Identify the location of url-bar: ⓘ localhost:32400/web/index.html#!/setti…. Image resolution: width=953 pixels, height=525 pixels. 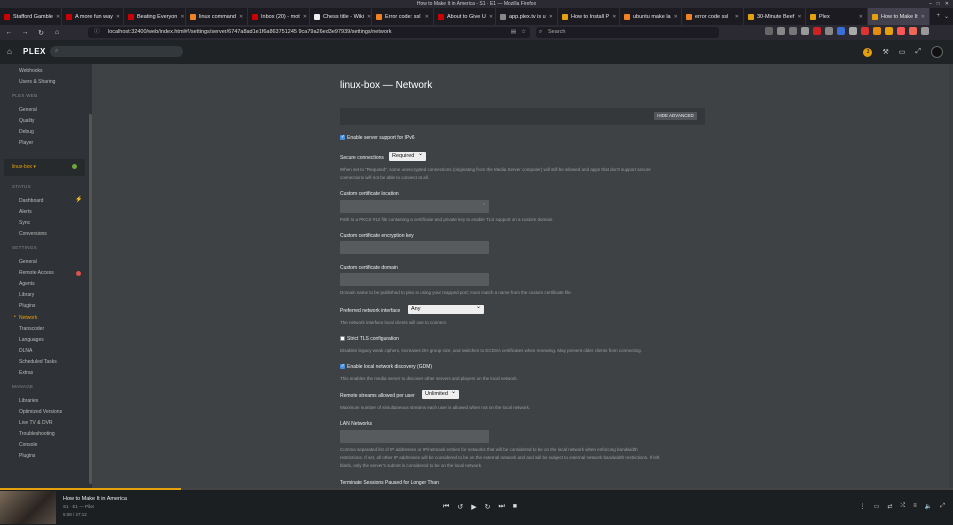
(309, 32).